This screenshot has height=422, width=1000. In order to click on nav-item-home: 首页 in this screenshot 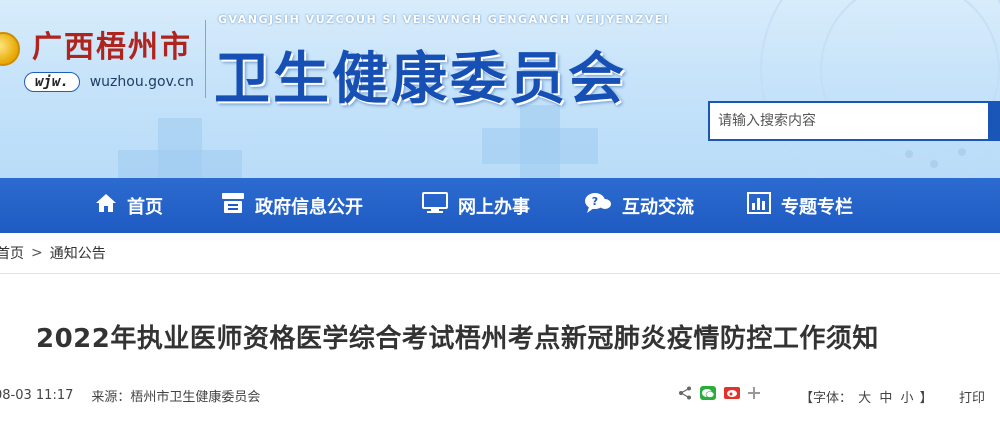, I will do `click(129, 205)`.